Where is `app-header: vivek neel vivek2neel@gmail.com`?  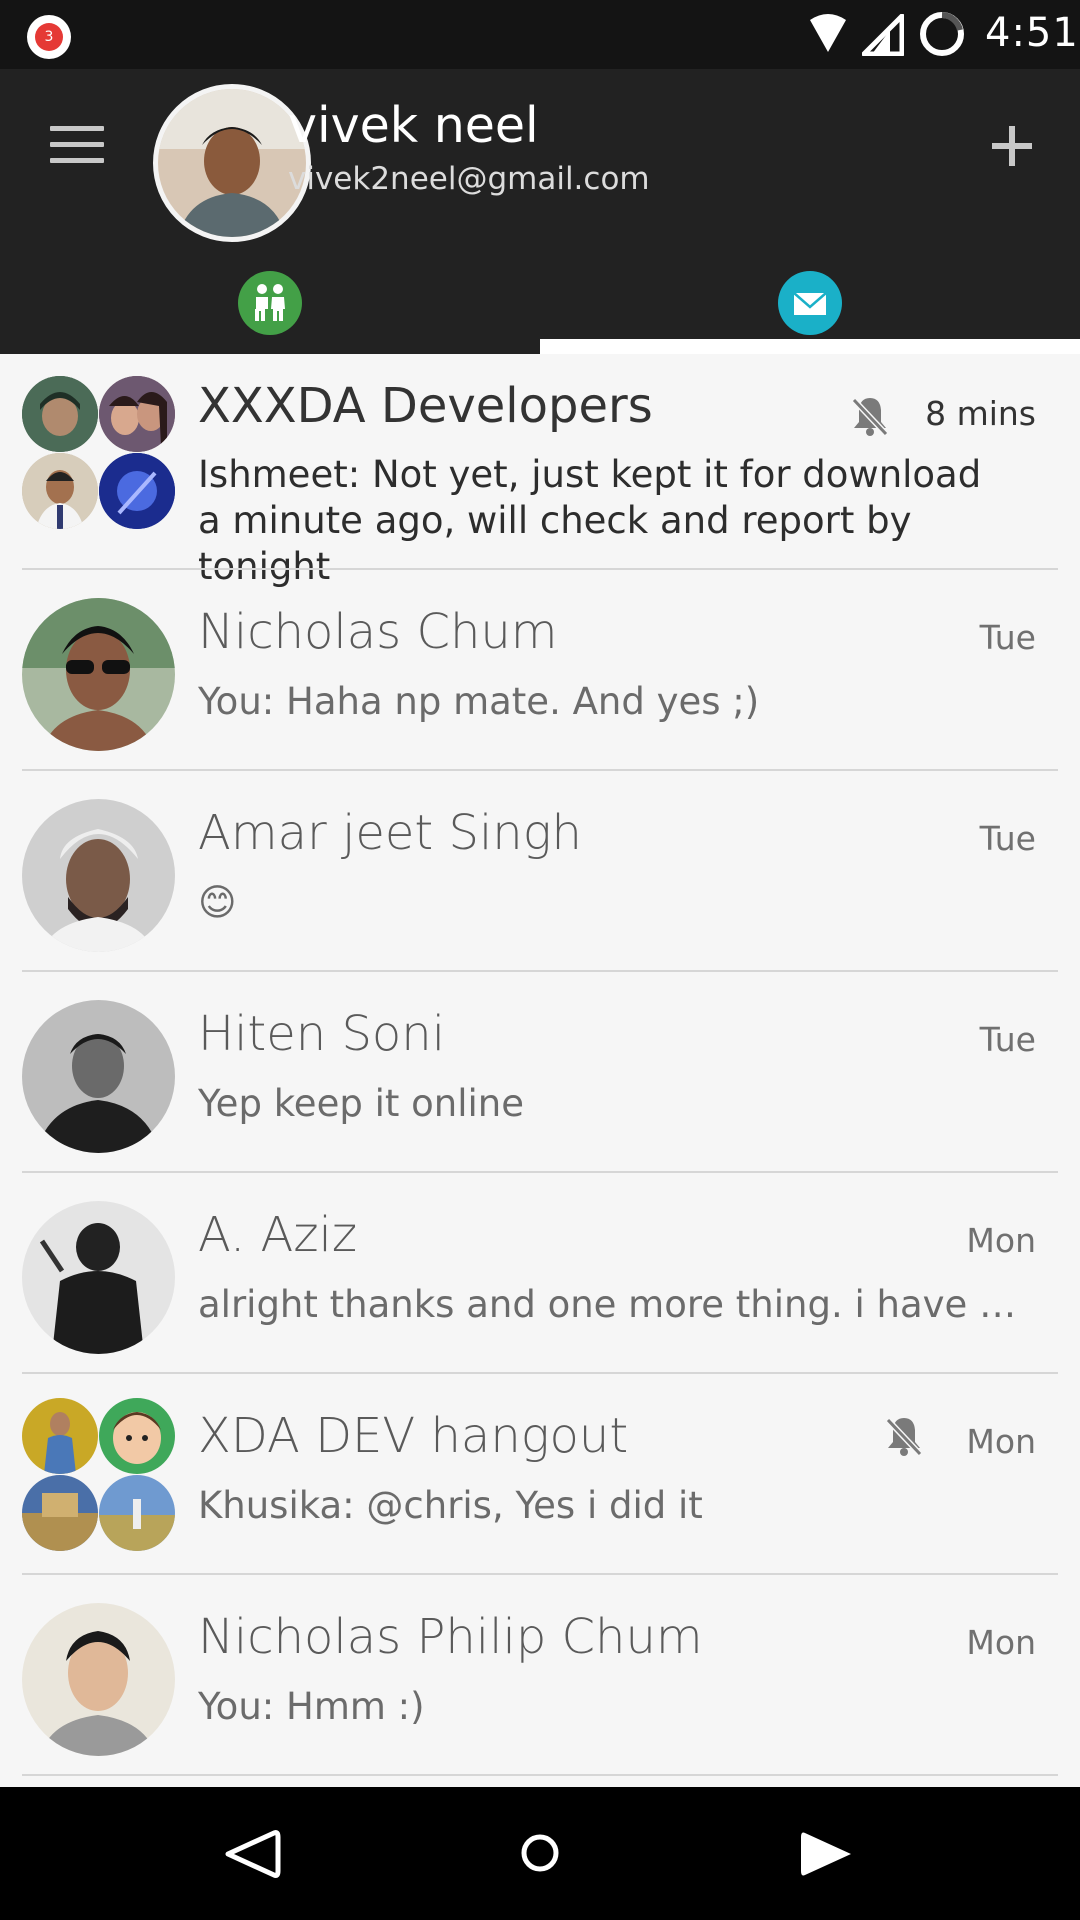 app-header: vivek neel vivek2neel@gmail.com is located at coordinates (540, 211).